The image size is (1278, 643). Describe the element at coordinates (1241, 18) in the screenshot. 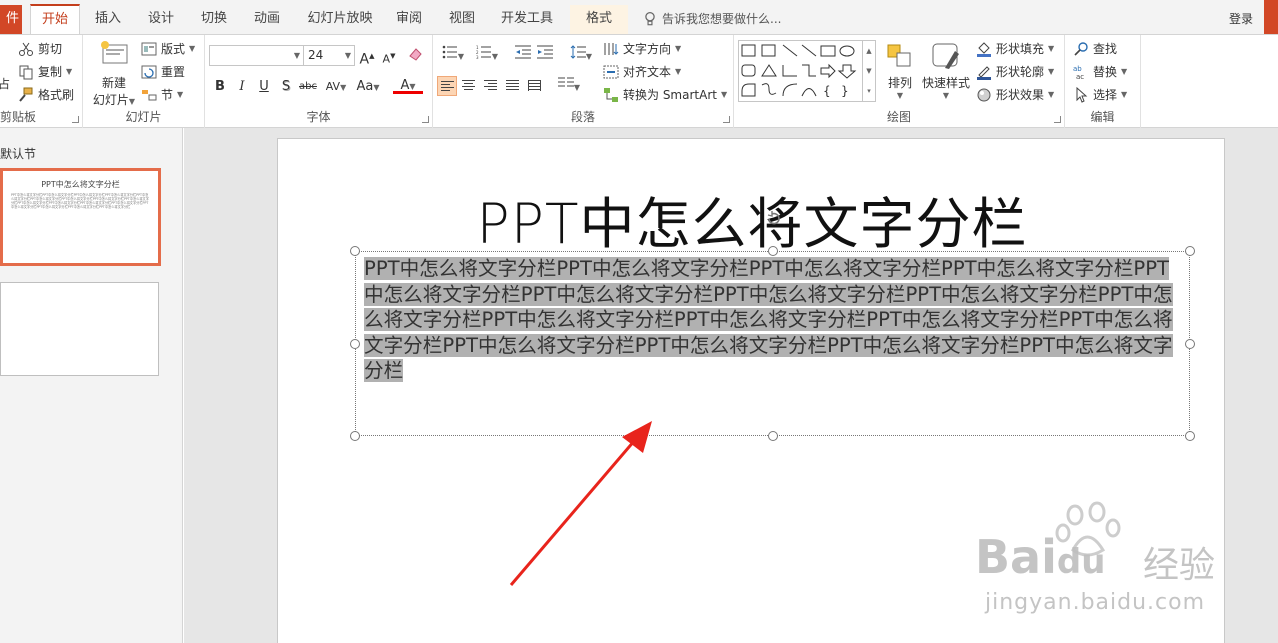

I see `login-link: 登录` at that location.